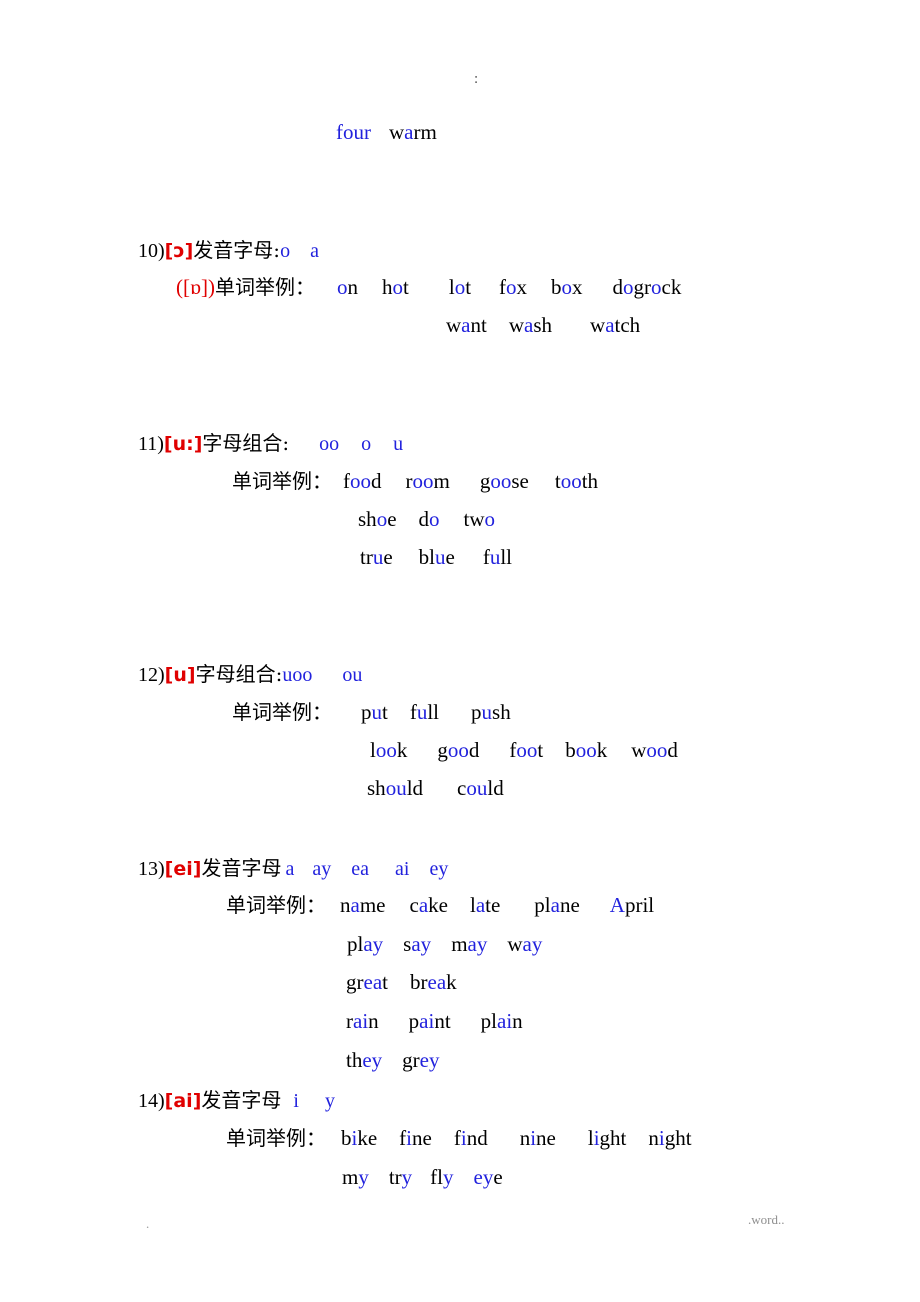  What do you see at coordinates (491, 712) in the screenshot?
I see `example-word: push` at bounding box center [491, 712].